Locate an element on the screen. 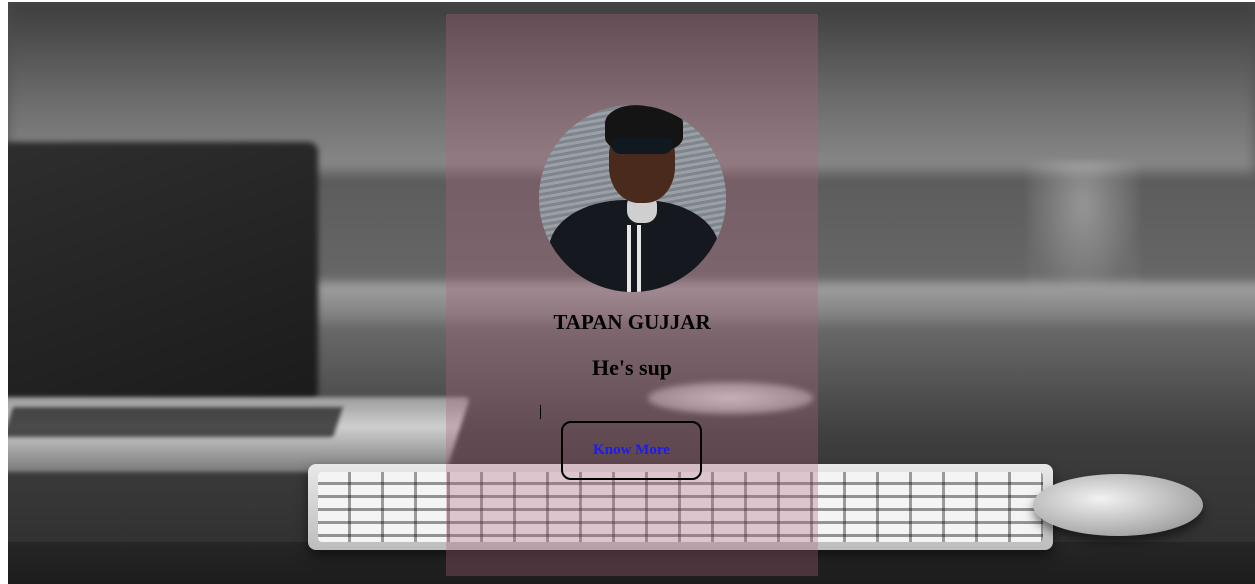 The width and height of the screenshot is (1255, 584). avatar-sunglasses is located at coordinates (642, 146).